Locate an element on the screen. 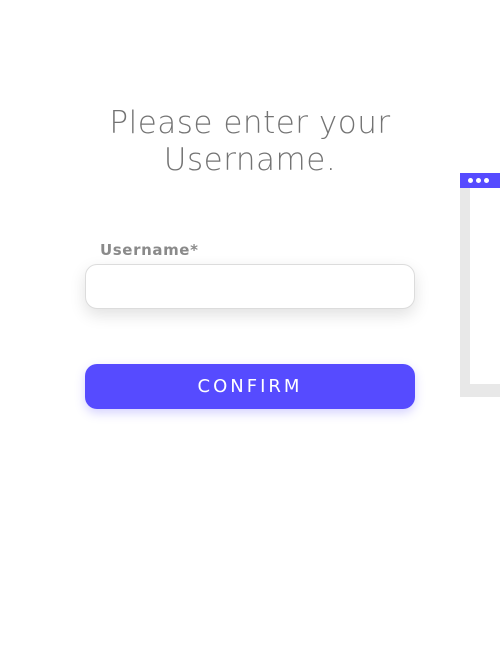 The image size is (500, 650). background-window is located at coordinates (480, 285).